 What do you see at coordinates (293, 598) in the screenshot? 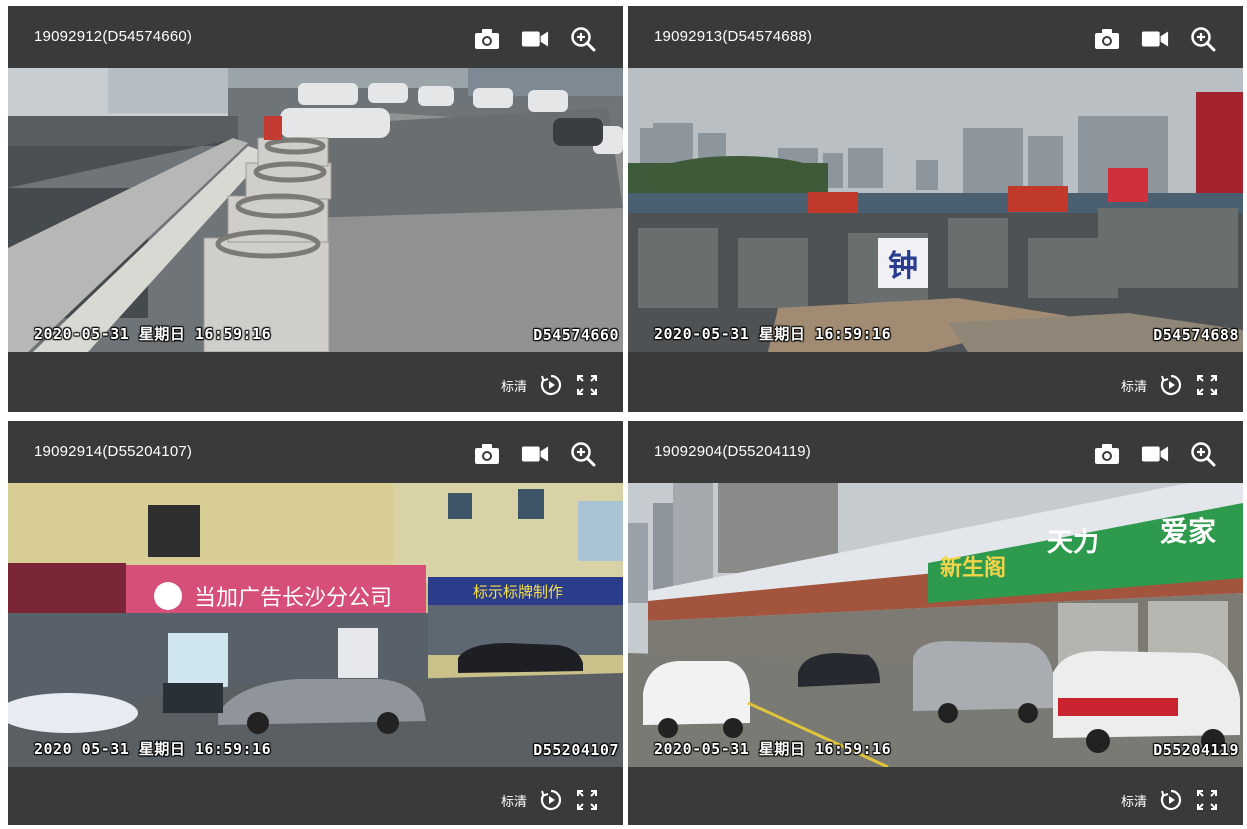
I see `shop-sign-main: 当加广告长沙分公司` at bounding box center [293, 598].